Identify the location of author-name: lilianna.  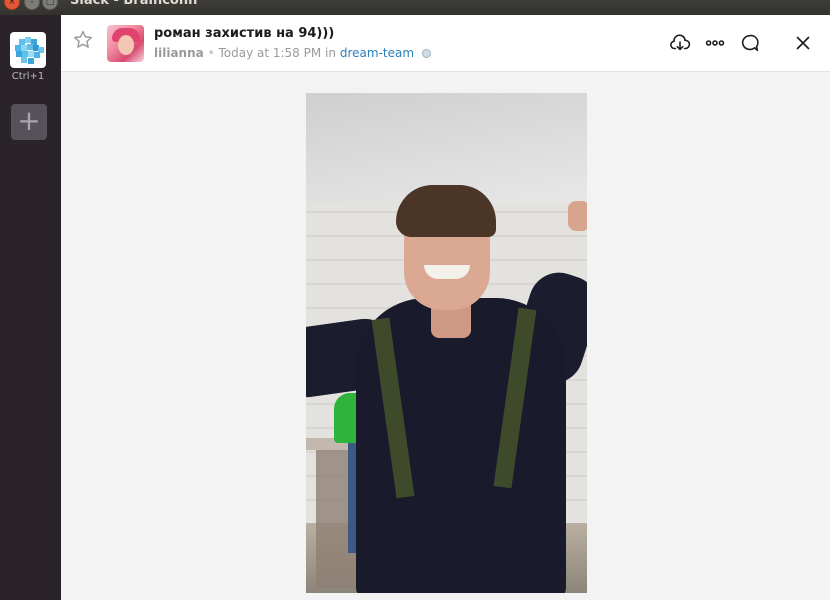
(179, 53).